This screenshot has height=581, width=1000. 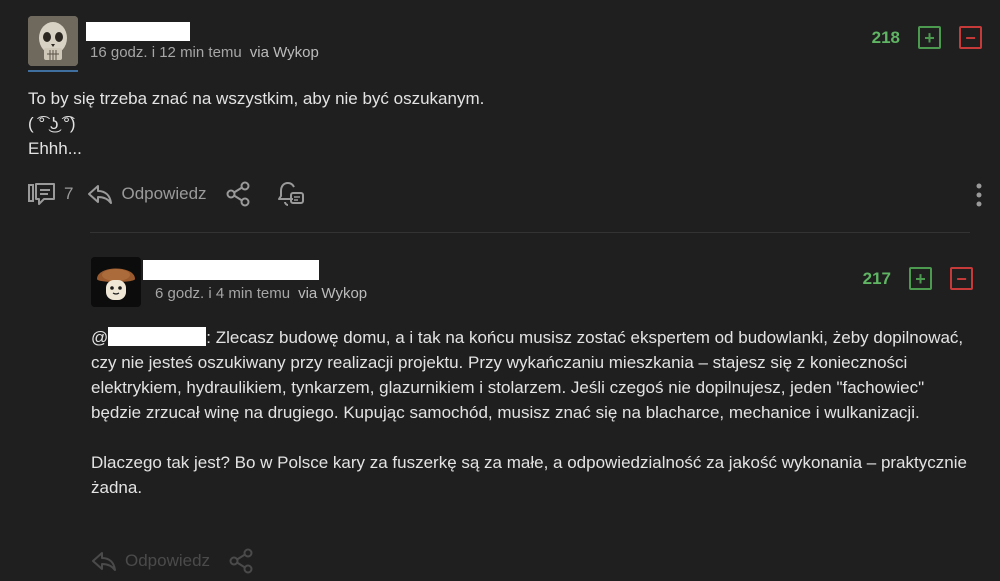 I want to click on mention-redacted, so click(x=157, y=336).